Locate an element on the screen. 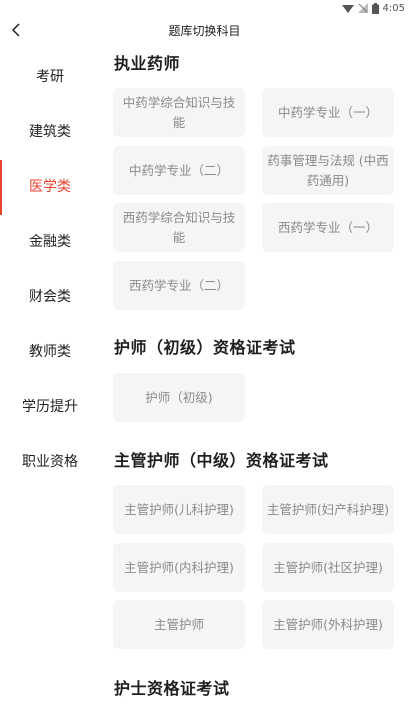 This screenshot has height=725, width=409. sidebar-item-kaoyan: 考研 is located at coordinates (50, 75).